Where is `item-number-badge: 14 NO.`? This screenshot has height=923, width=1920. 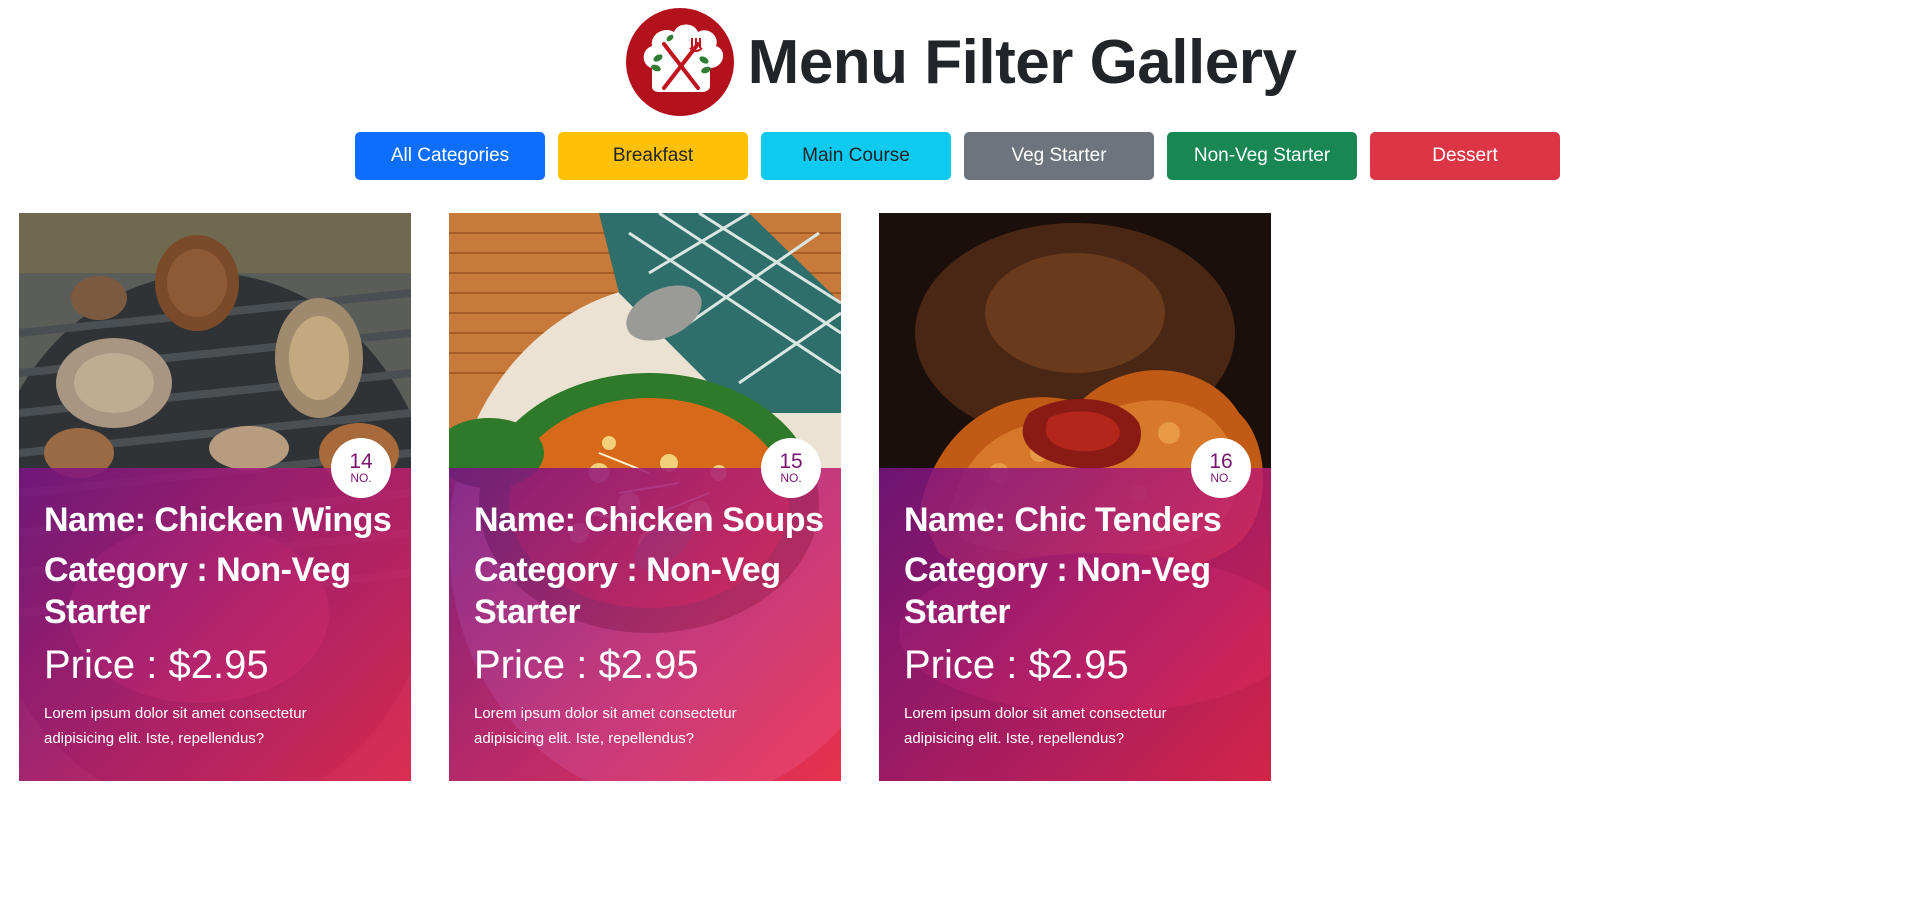
item-number-badge: 14 NO. is located at coordinates (361, 468).